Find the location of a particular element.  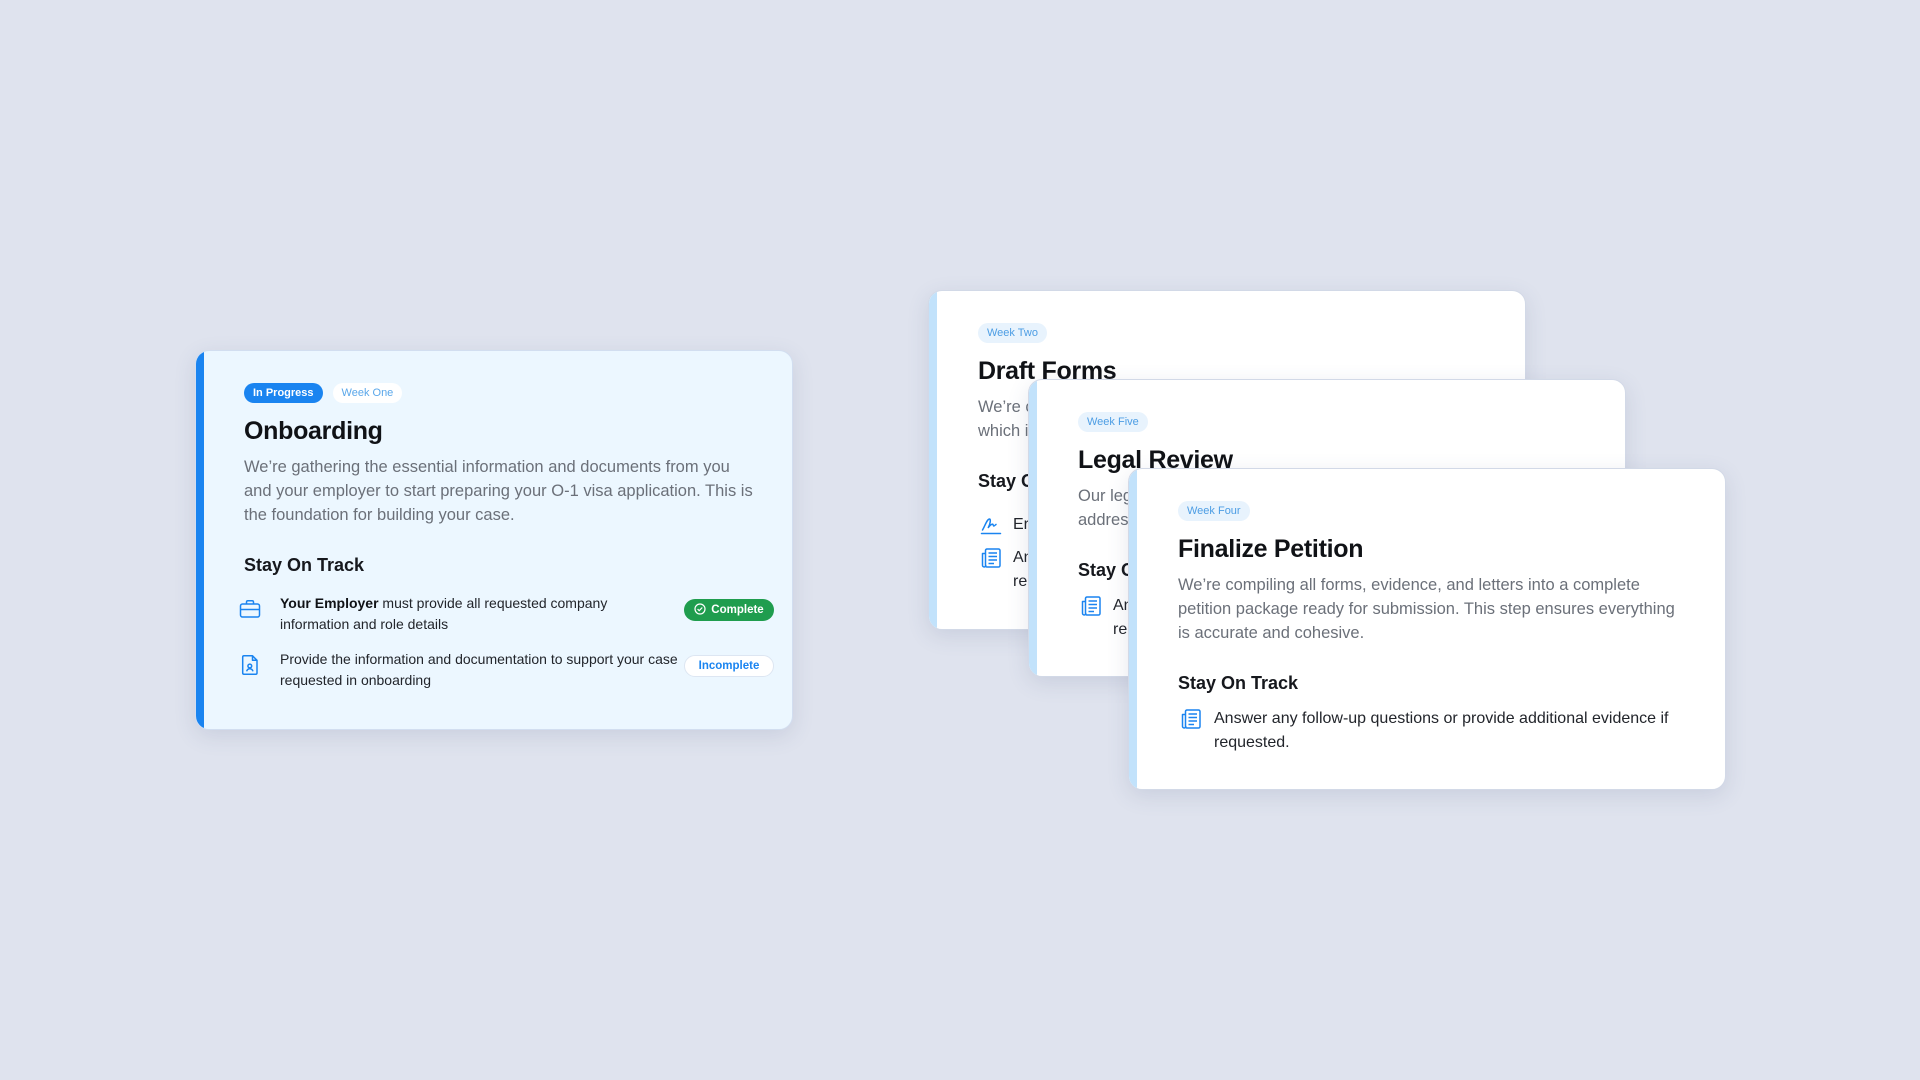

draft-forms-badges: Week Two is located at coordinates (1012, 333).